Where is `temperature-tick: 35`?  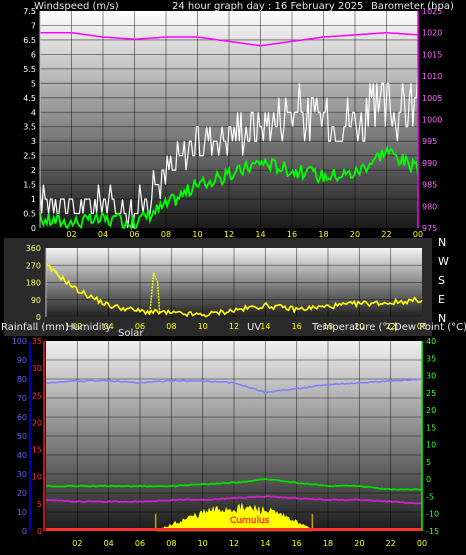 temperature-tick: 35 is located at coordinates (431, 358).